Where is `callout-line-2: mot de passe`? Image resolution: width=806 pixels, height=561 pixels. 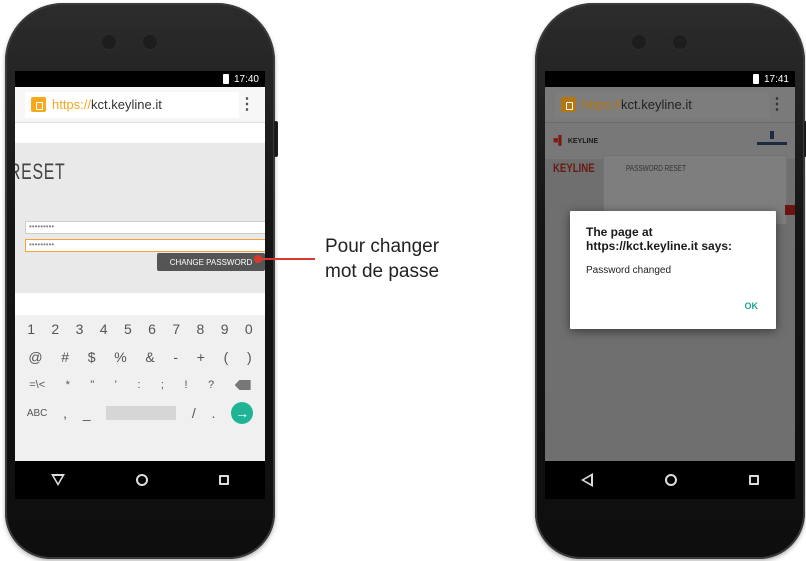 callout-line-2: mot de passe is located at coordinates (382, 271).